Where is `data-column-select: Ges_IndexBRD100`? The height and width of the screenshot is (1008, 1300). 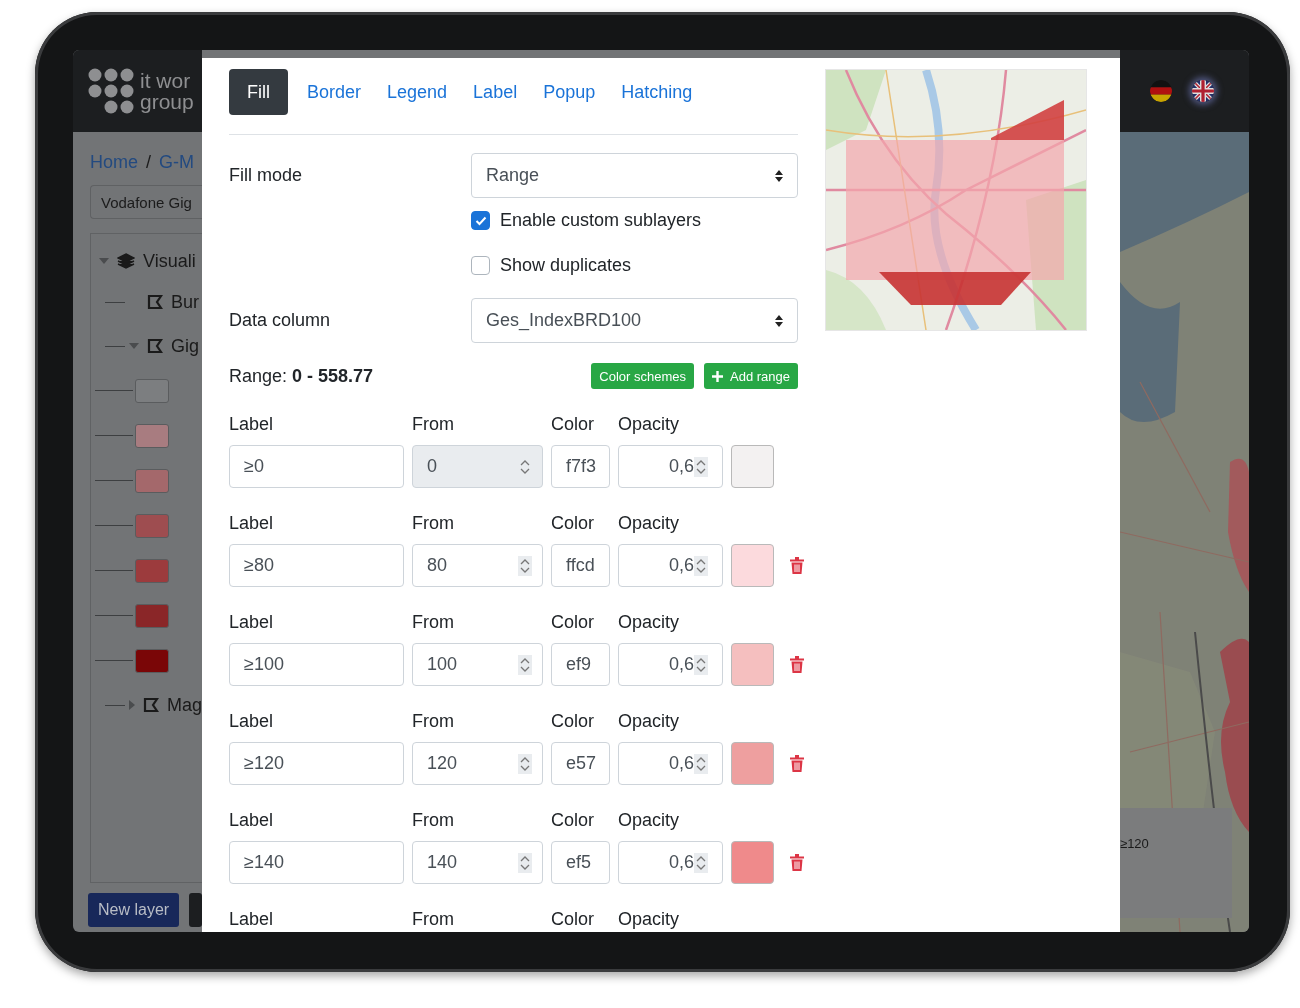
data-column-select: Ges_IndexBRD100 is located at coordinates (634, 320).